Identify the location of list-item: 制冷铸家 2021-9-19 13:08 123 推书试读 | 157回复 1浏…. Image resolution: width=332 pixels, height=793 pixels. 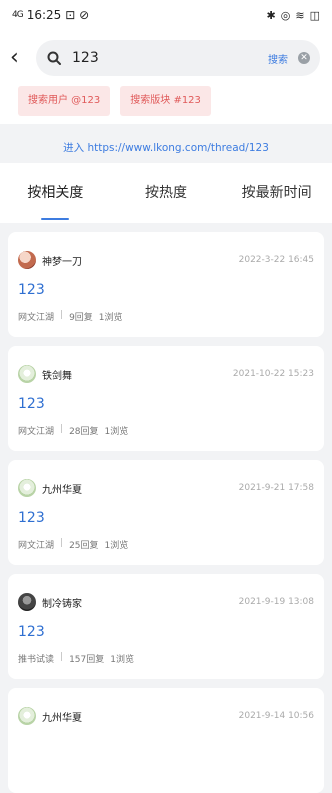
(166, 626).